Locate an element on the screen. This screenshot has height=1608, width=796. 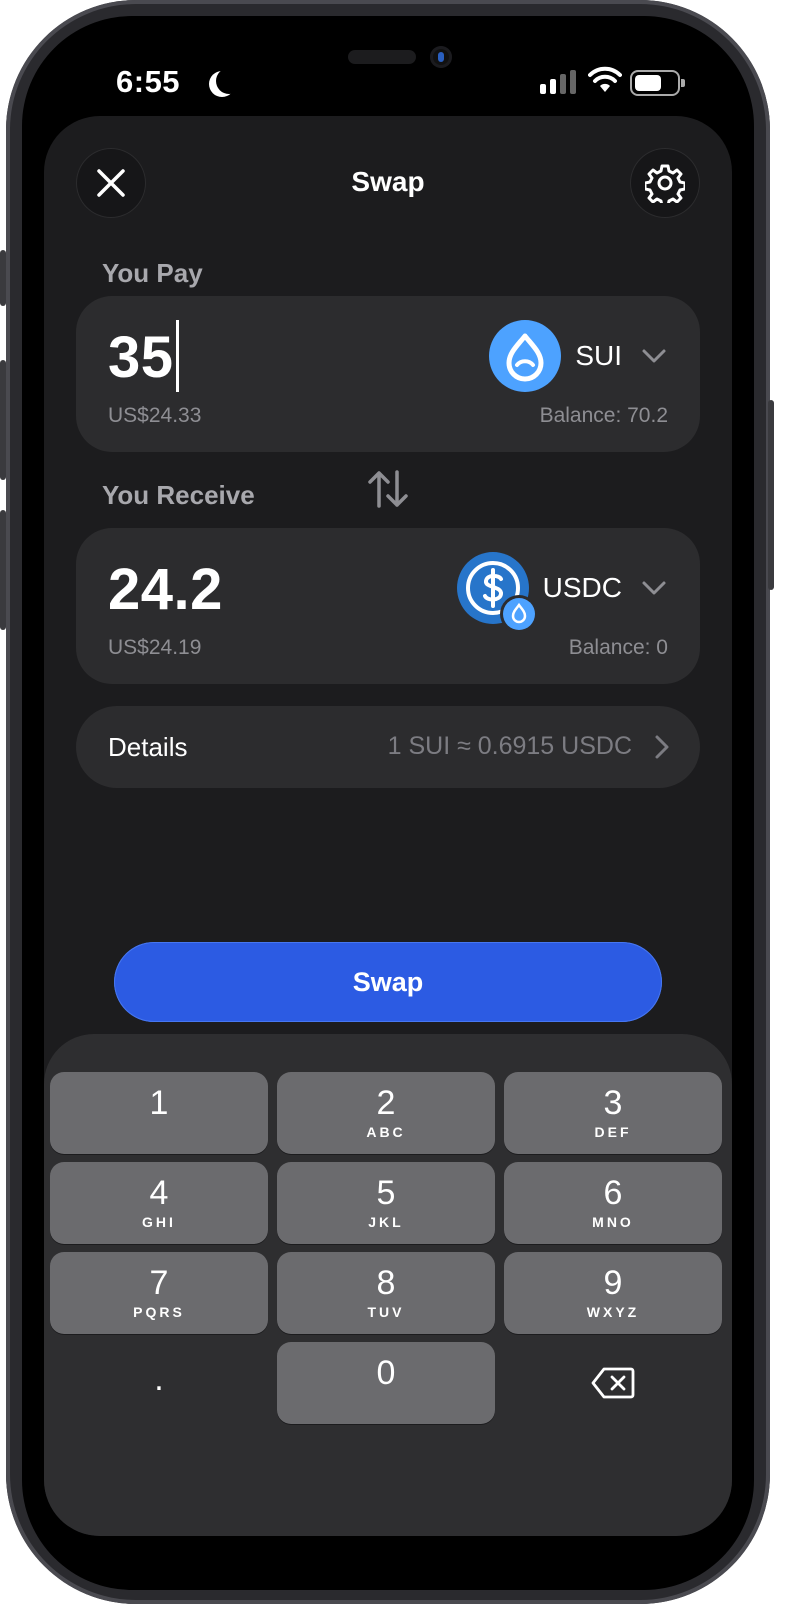
volume-up-button is located at coordinates (3, 420).